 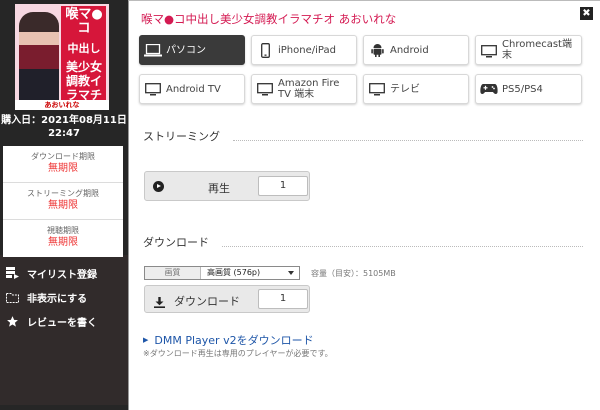 I want to click on device-button-chromecast: Chromecast端末, so click(x=528, y=50).